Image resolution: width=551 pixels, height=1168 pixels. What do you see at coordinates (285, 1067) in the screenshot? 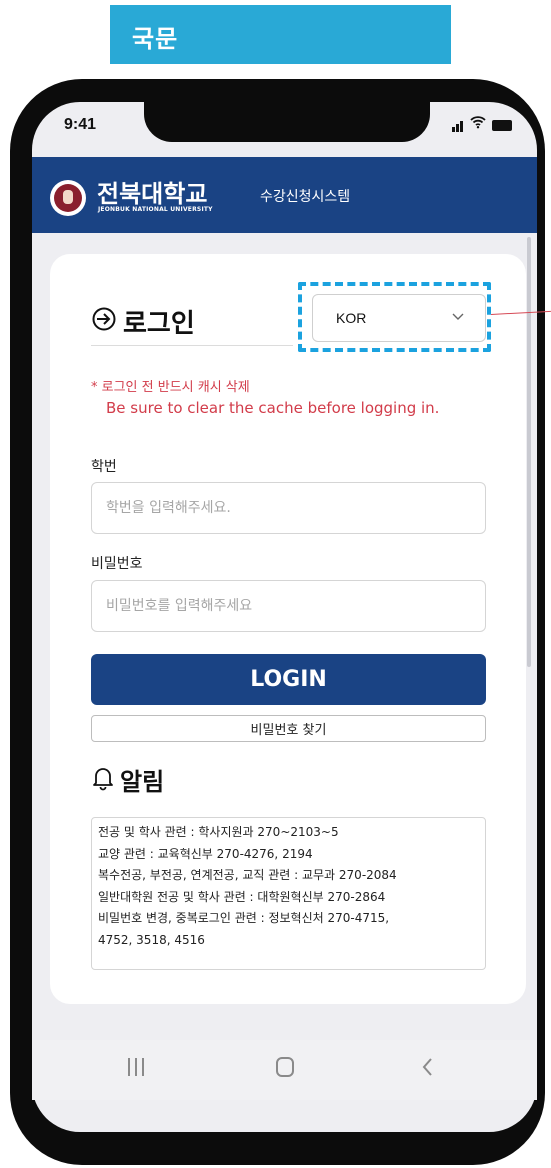
I see `home-icon` at bounding box center [285, 1067].